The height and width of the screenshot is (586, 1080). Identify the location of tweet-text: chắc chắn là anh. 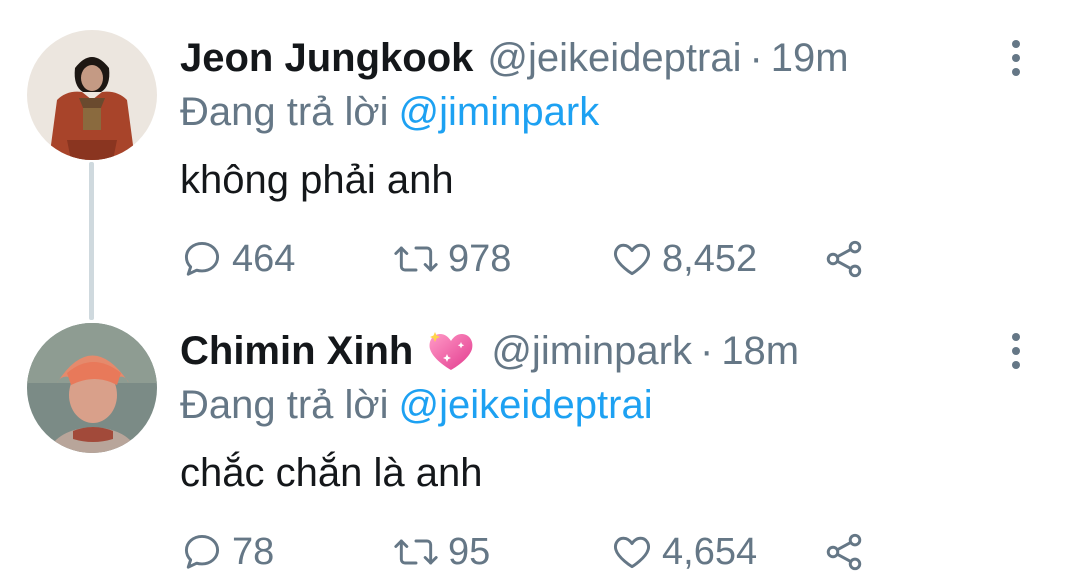
(331, 473).